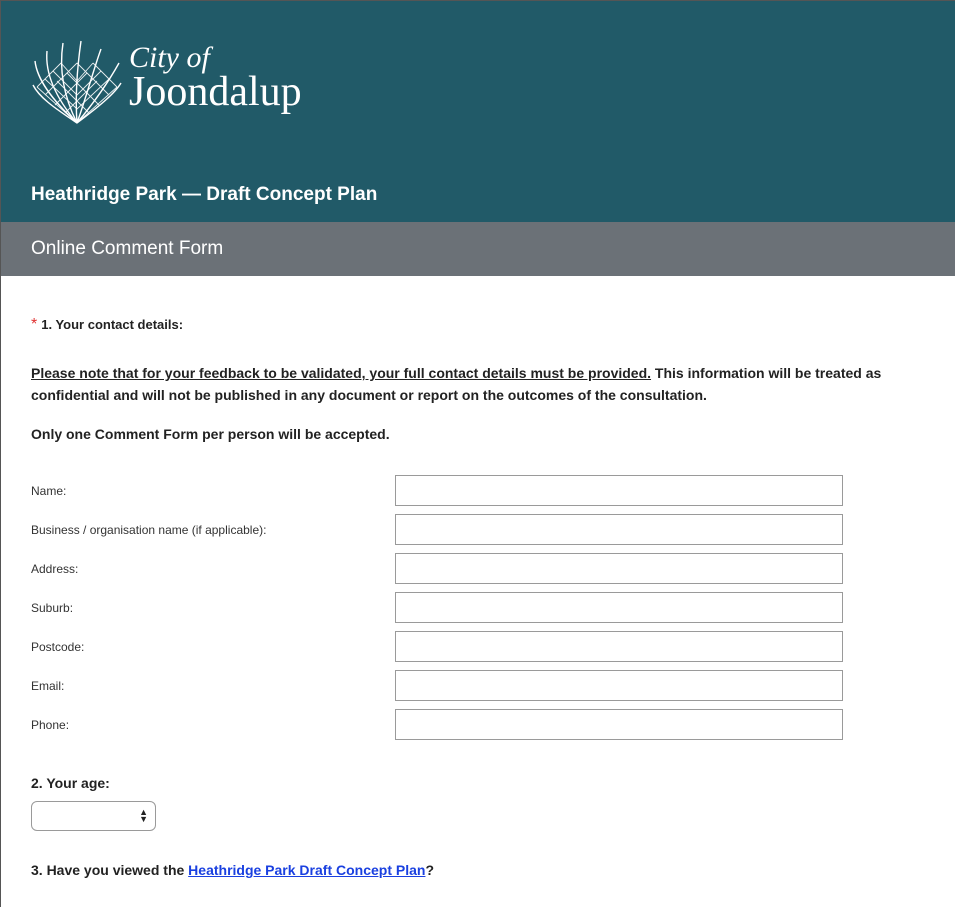  What do you see at coordinates (478, 249) in the screenshot?
I see `form-subtitle-bar: Online Comment Form` at bounding box center [478, 249].